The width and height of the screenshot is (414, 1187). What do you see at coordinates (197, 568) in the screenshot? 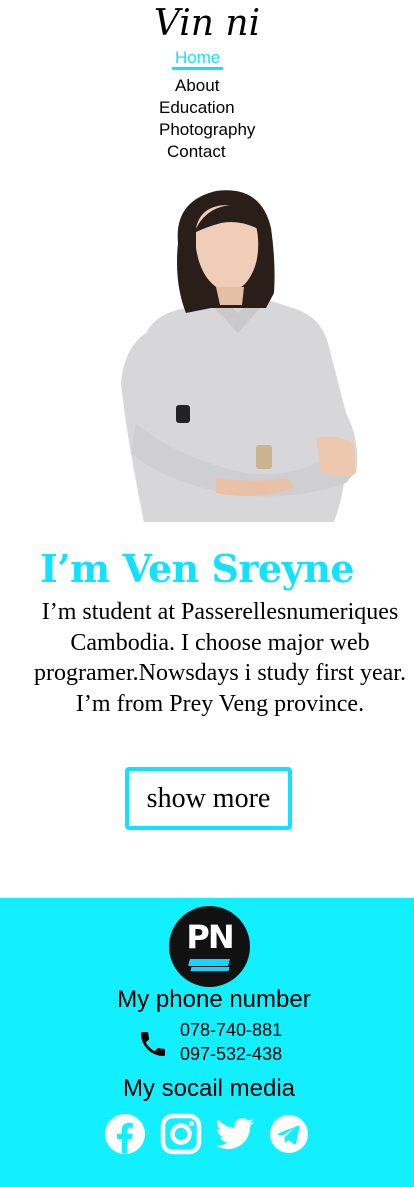
I see `hero-name: I’m Ven Sreyne` at bounding box center [197, 568].